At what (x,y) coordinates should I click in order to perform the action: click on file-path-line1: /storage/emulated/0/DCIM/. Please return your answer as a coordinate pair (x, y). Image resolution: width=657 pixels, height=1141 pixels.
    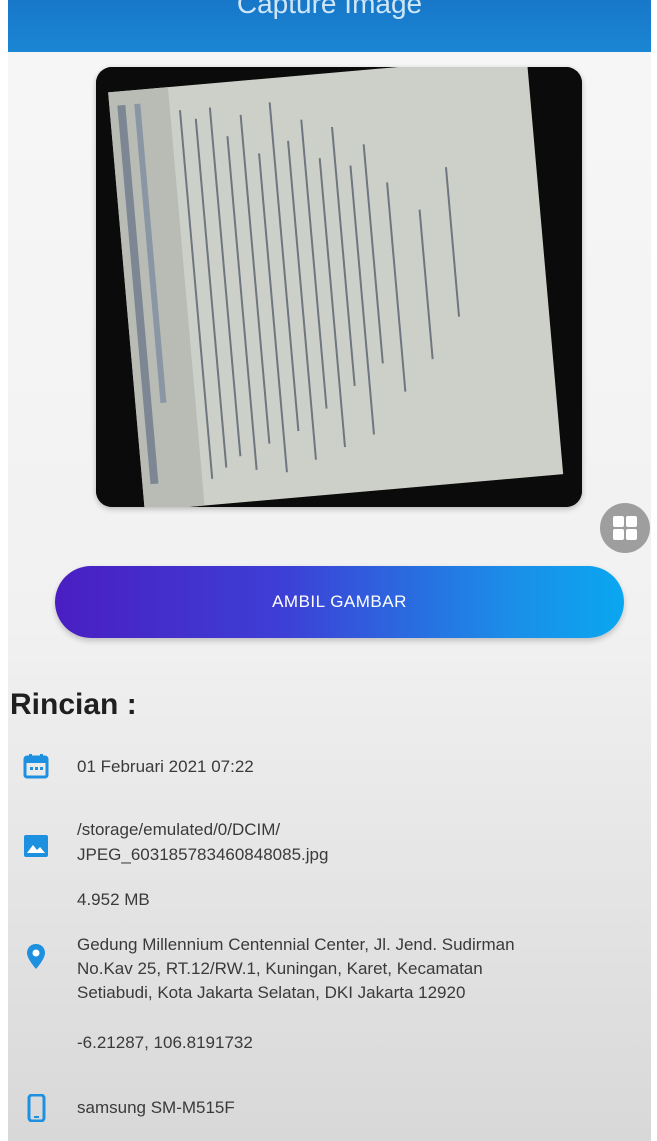
    Looking at the image, I should click on (179, 829).